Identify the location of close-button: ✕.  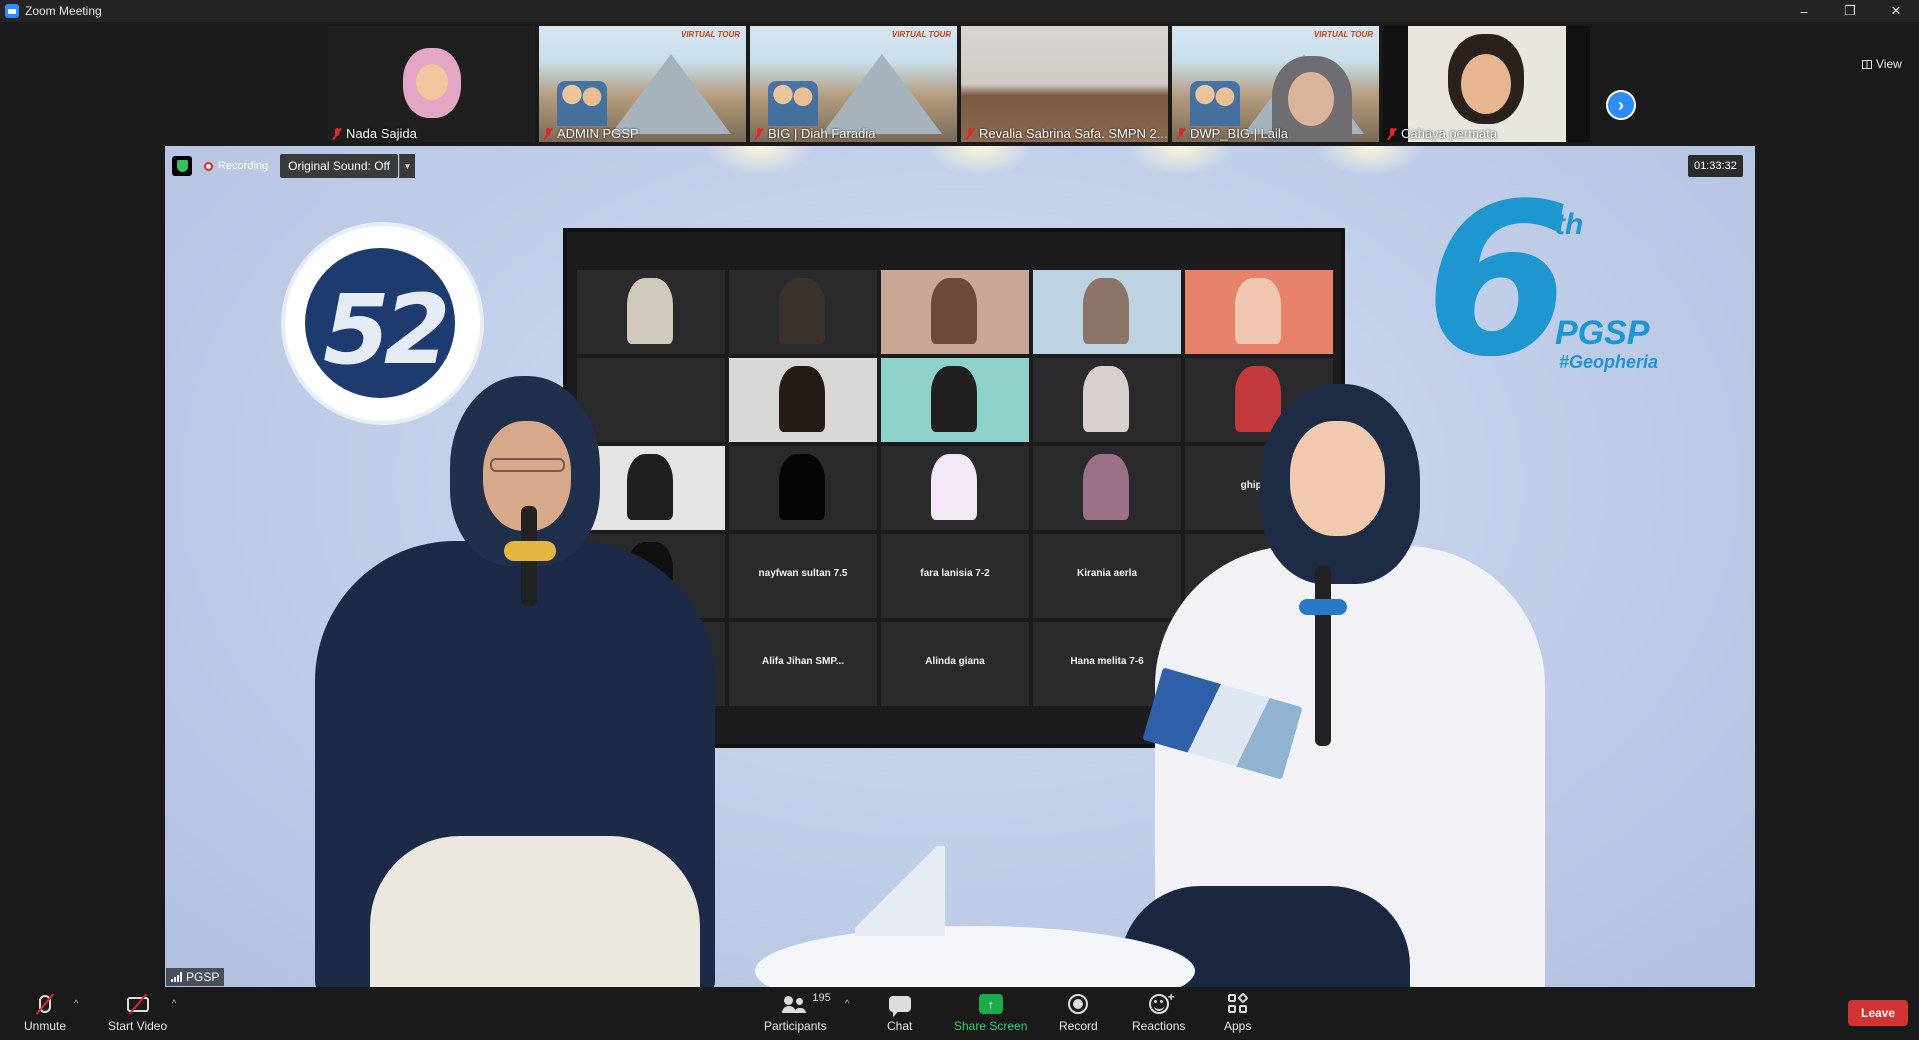
(1896, 11).